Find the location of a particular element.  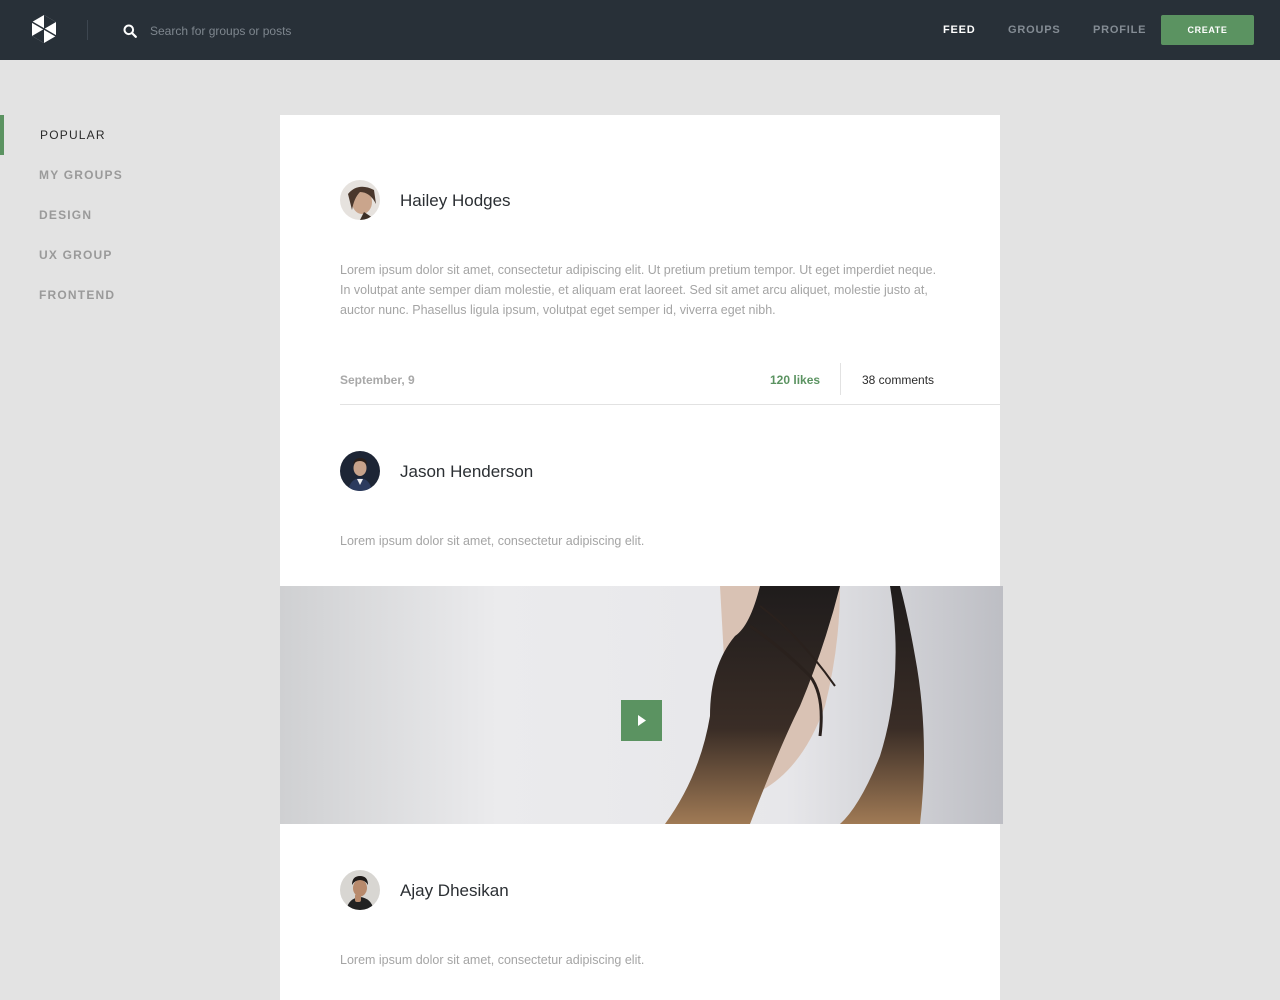

sidebar-item-label: MY GROUPS is located at coordinates (81, 175).